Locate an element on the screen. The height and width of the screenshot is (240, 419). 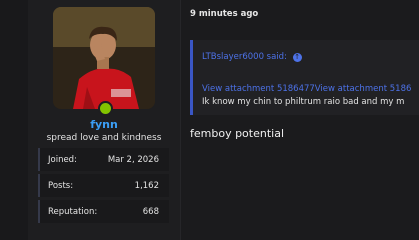
quote-author-link: LTBslayer6000 said: ↑ is located at coordinates (252, 57).